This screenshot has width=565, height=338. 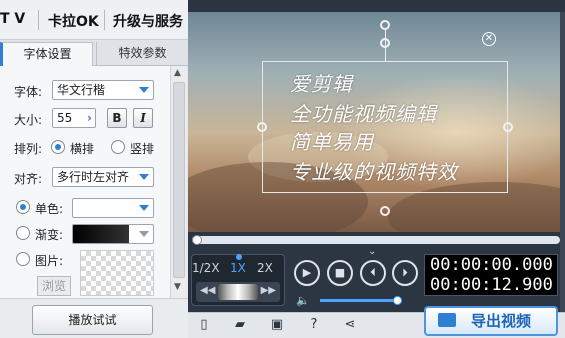 I want to click on image-radio, so click(x=23, y=259).